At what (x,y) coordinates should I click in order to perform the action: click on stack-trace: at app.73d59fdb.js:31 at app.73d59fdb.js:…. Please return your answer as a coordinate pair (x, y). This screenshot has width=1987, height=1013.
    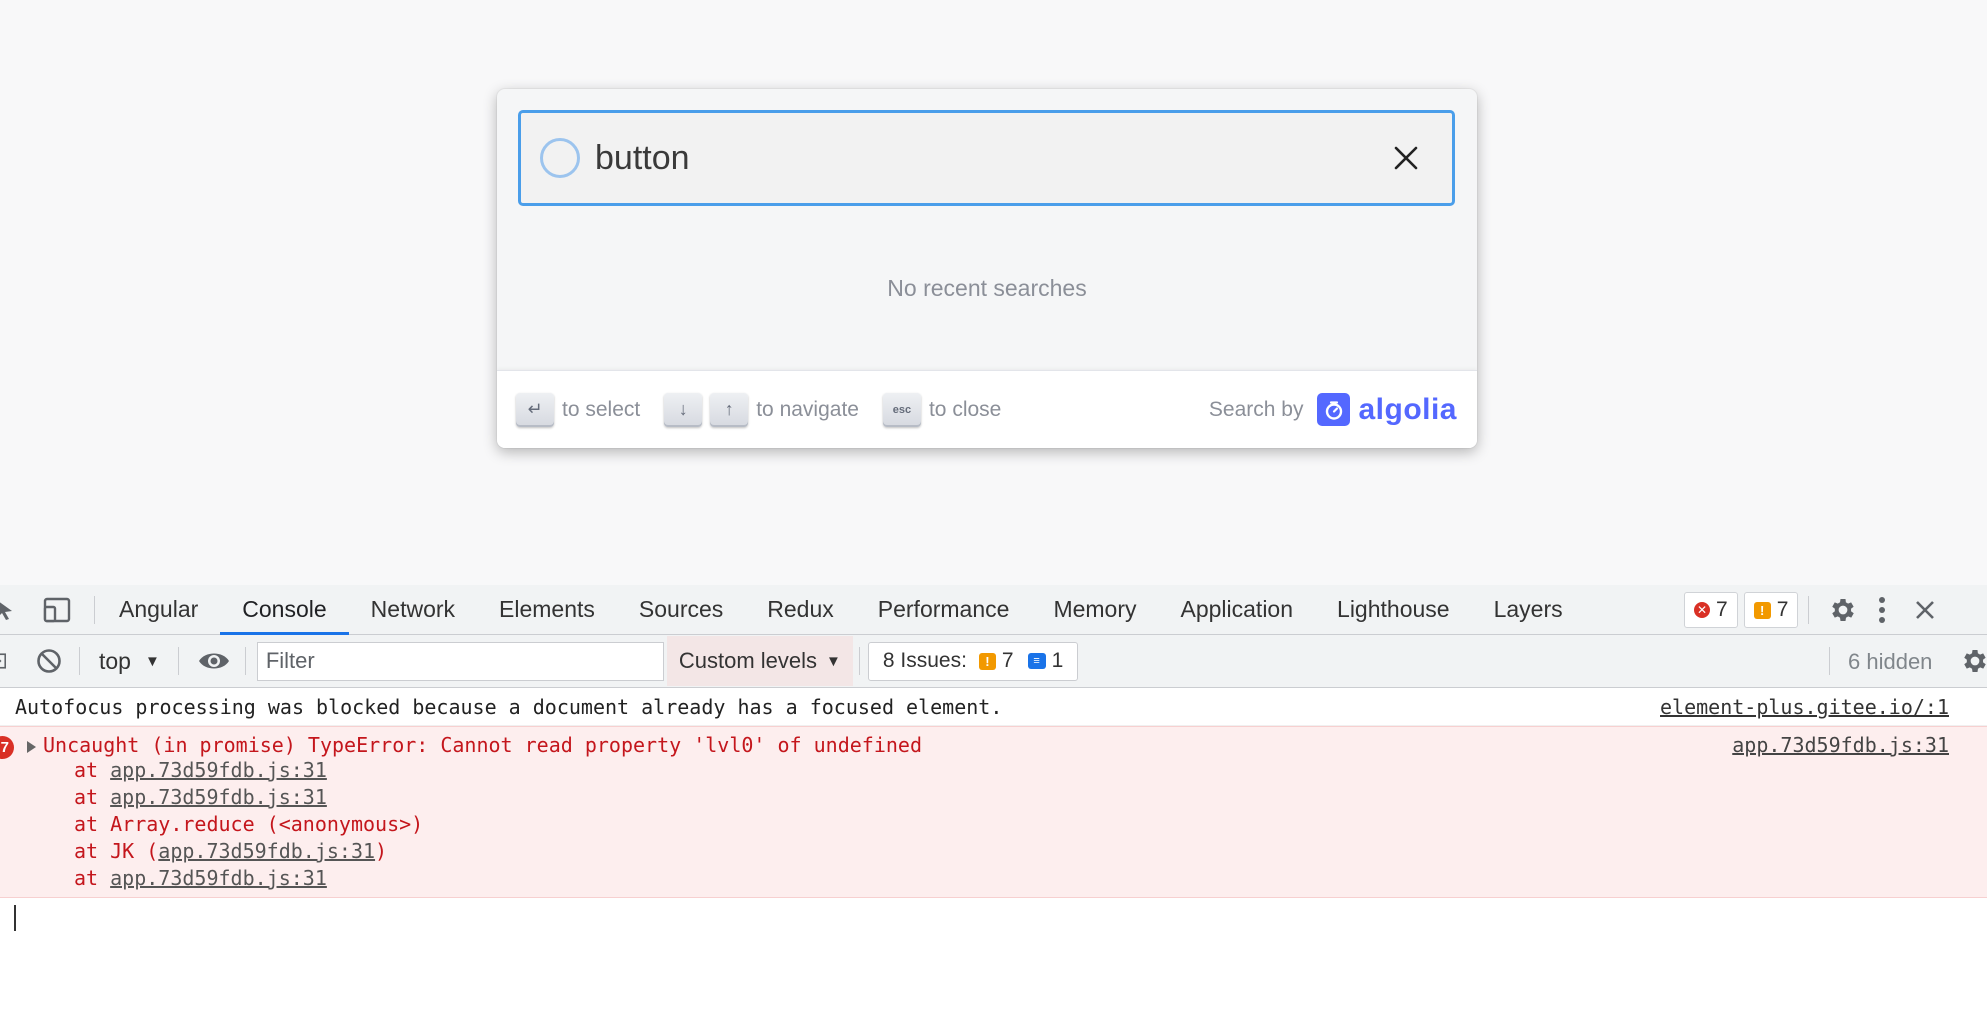
    Looking at the image, I should click on (993, 824).